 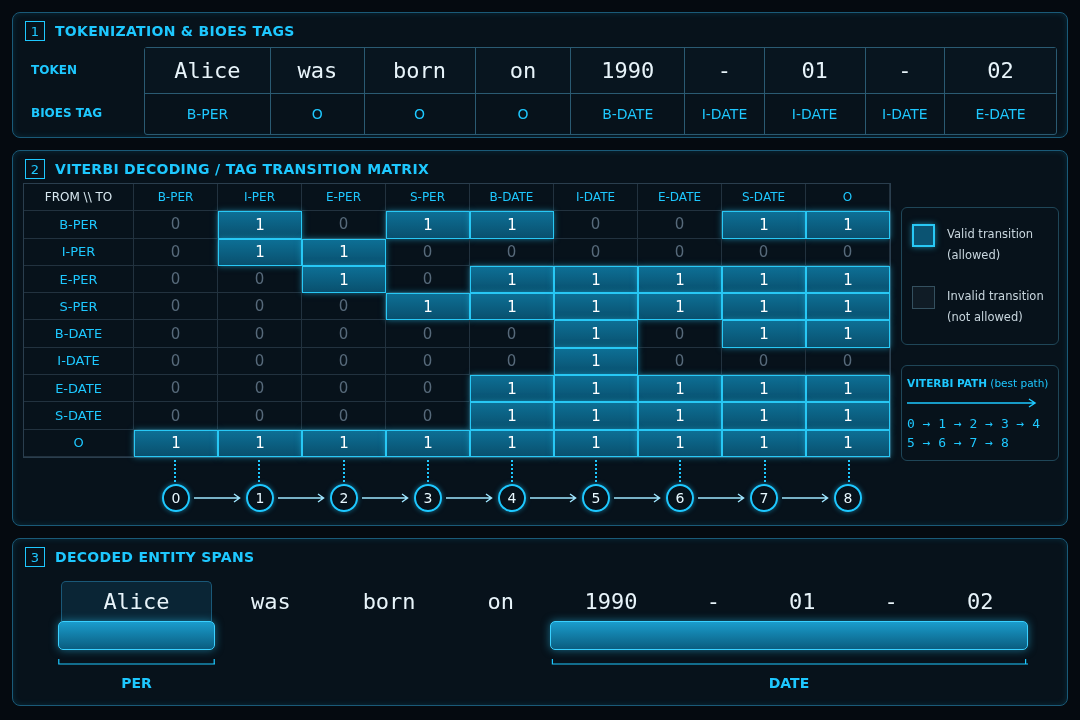 What do you see at coordinates (79, 389) in the screenshot?
I see `row-header: E-DATE` at bounding box center [79, 389].